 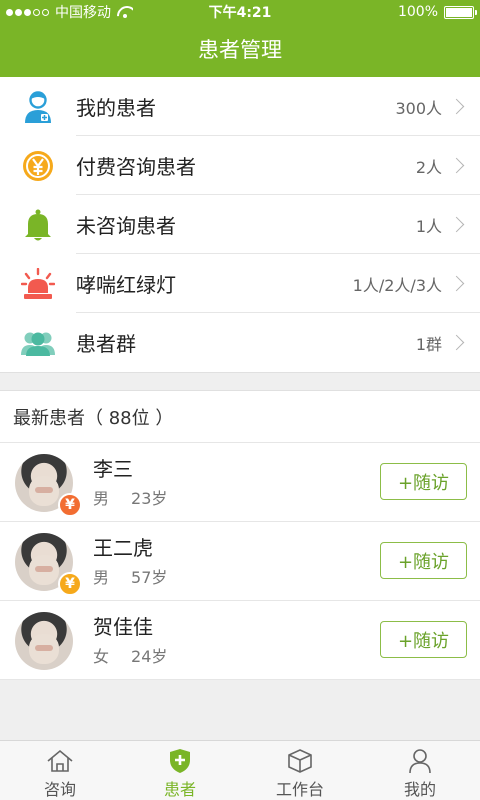 I want to click on doctor-icon, so click(x=38, y=107).